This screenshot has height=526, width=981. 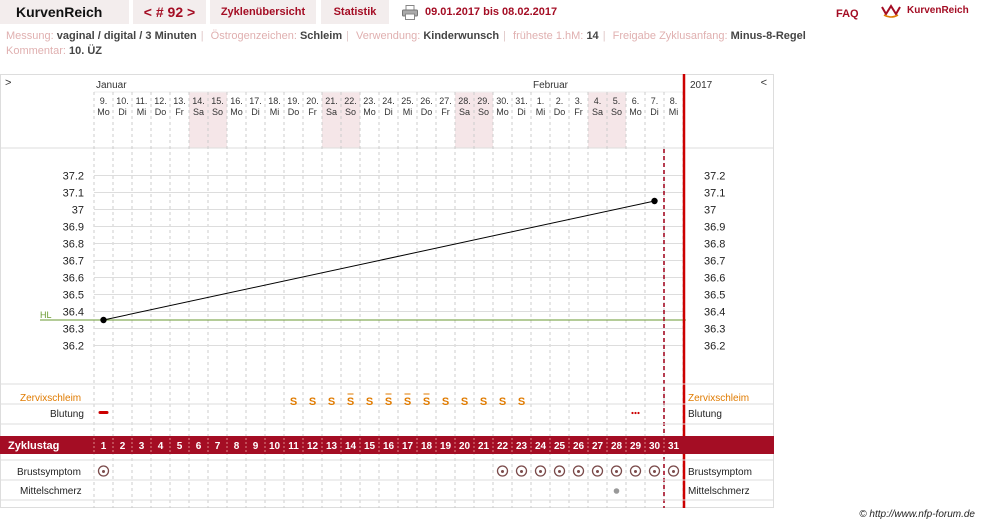 What do you see at coordinates (719, 491) in the screenshot?
I see `mittel-label-right: Mittelschmerz` at bounding box center [719, 491].